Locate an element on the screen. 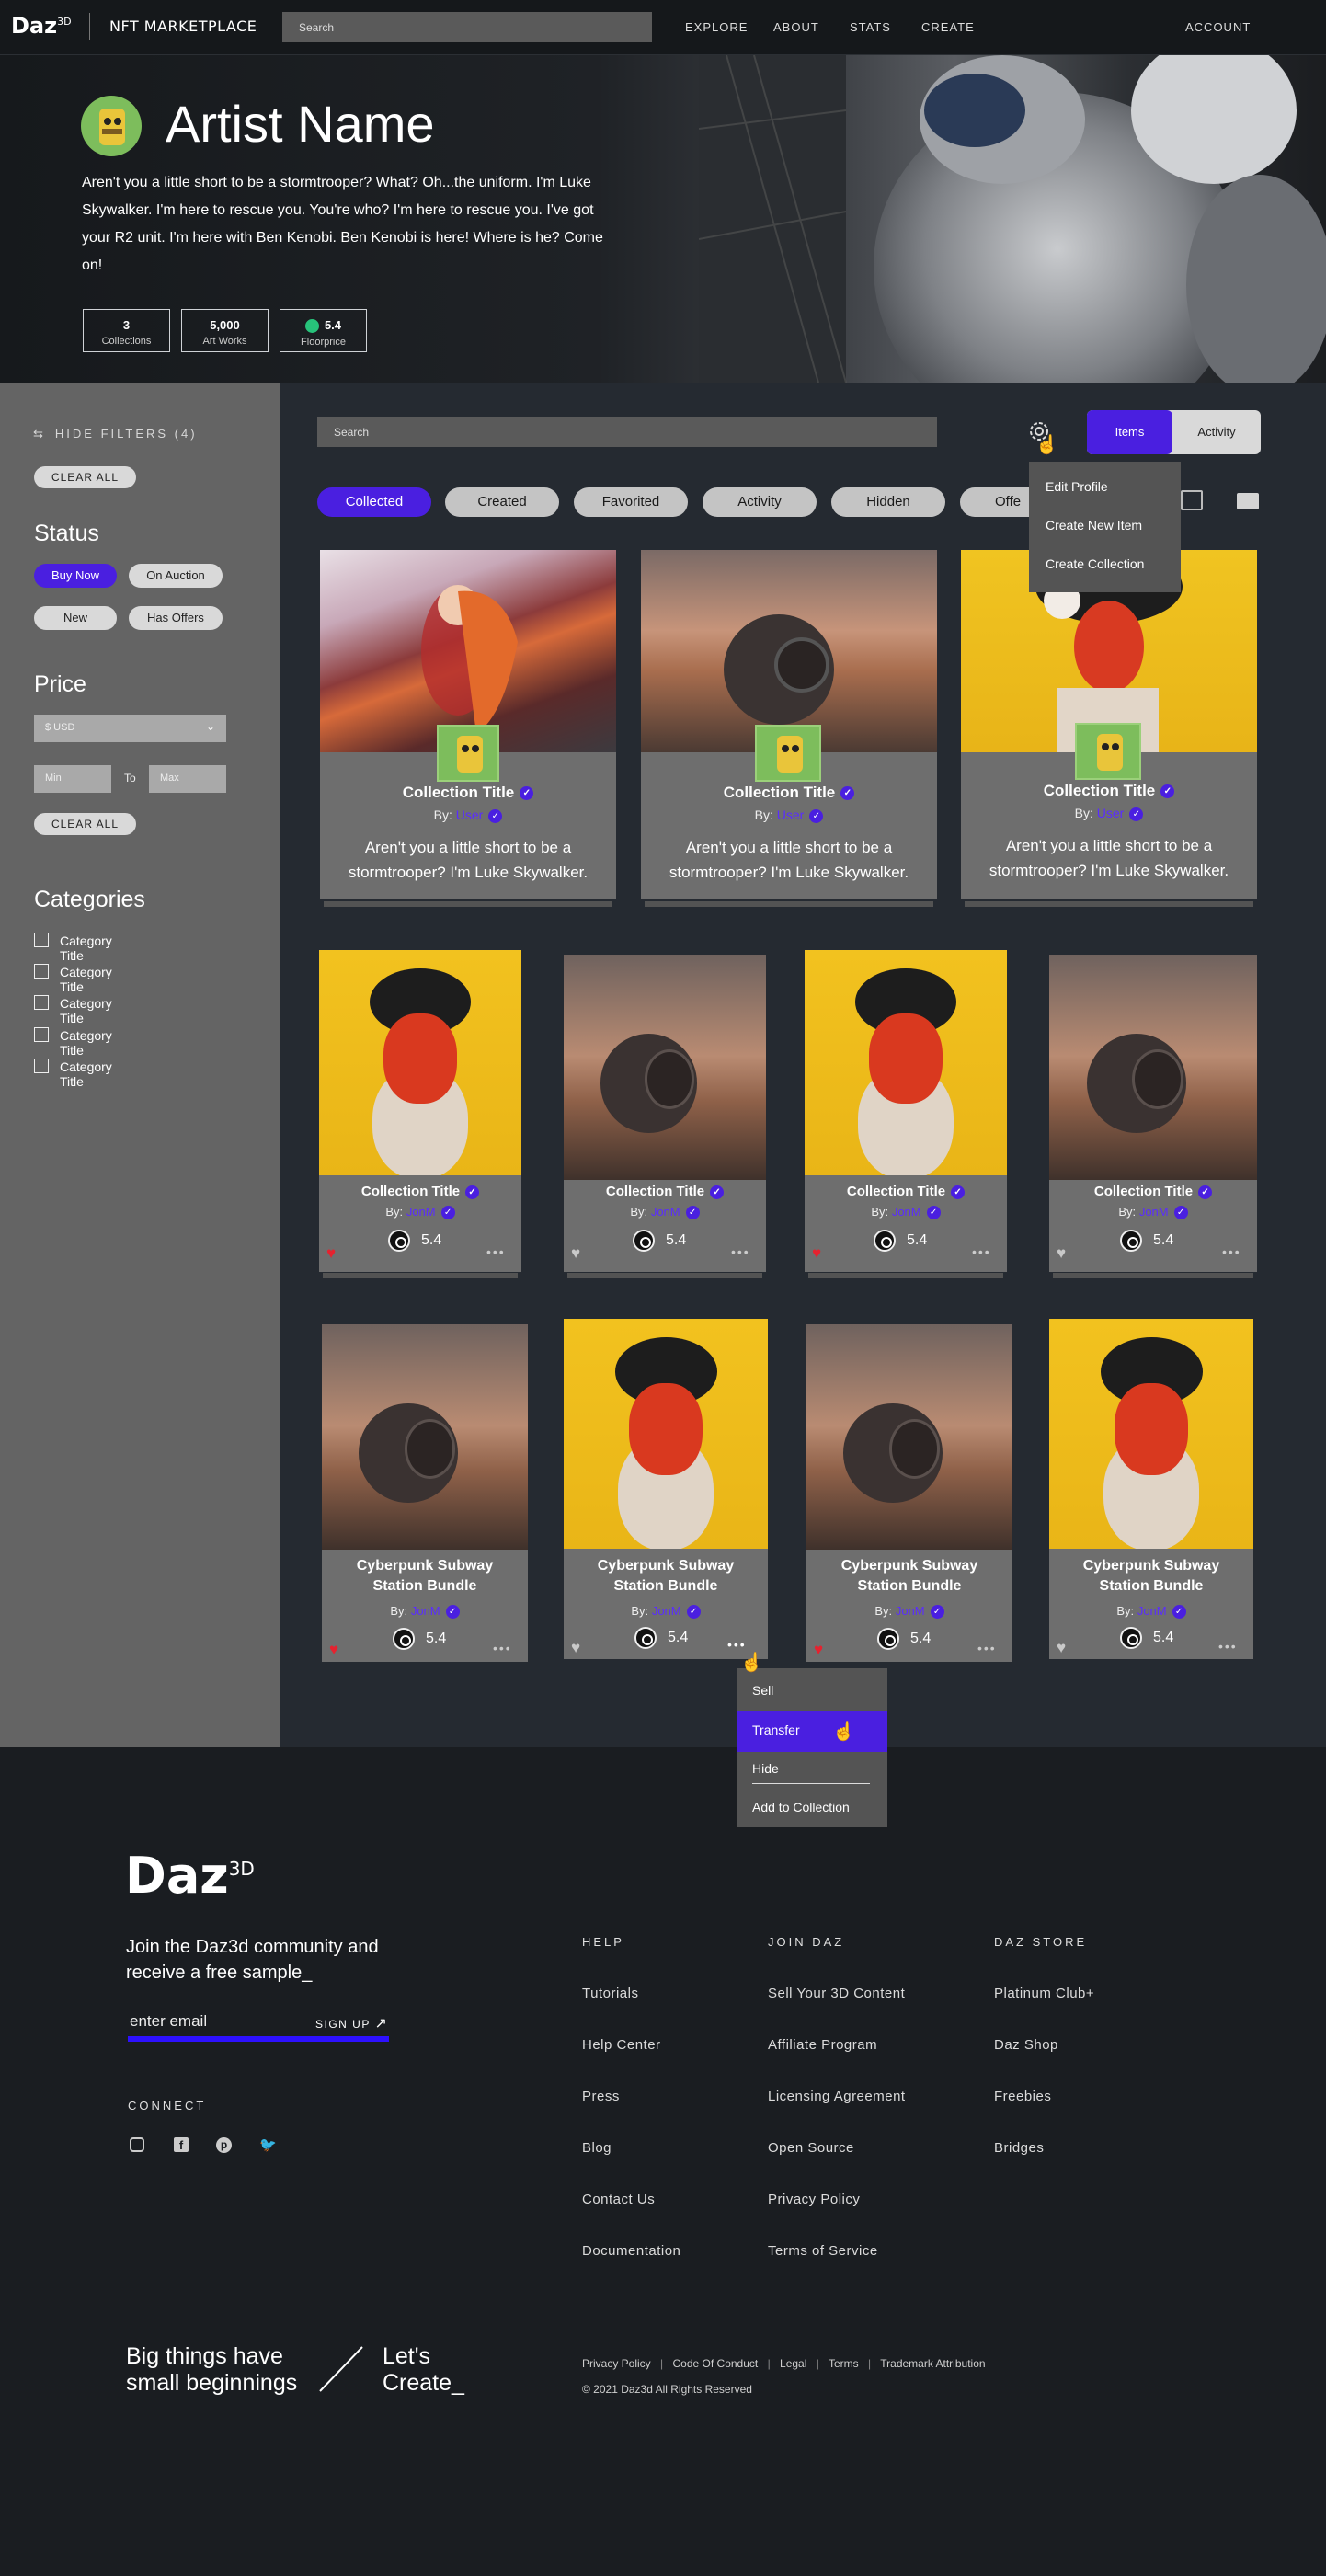  footer-link-tutorials: Tutorials is located at coordinates (610, 1993).